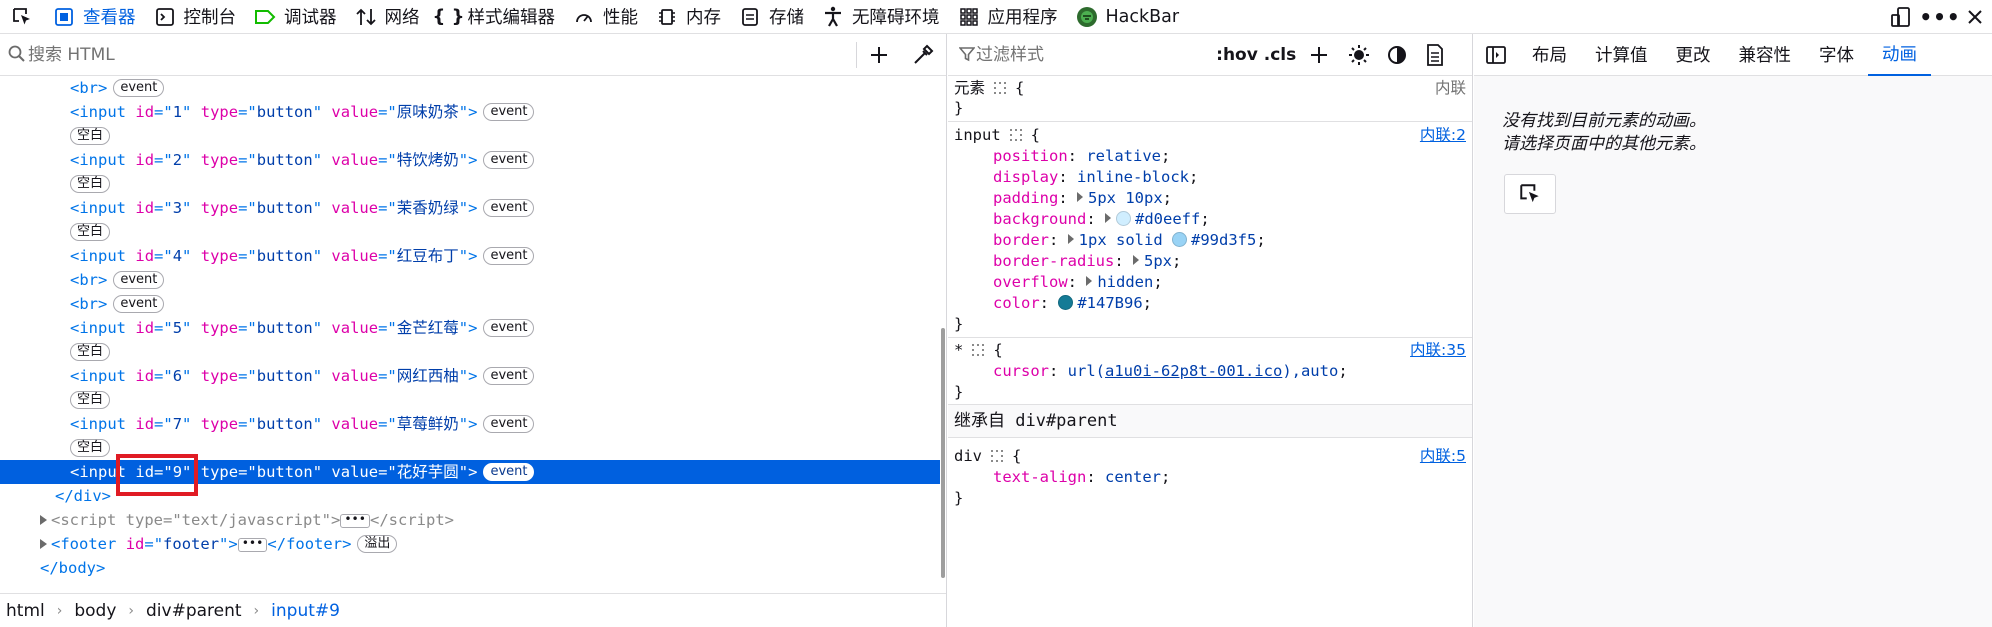  What do you see at coordinates (95, 611) in the screenshot?
I see `breadcrumb-item: body` at bounding box center [95, 611].